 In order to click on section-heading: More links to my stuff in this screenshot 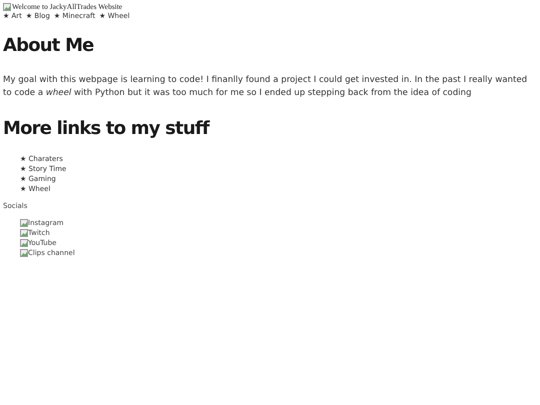, I will do `click(107, 129)`.